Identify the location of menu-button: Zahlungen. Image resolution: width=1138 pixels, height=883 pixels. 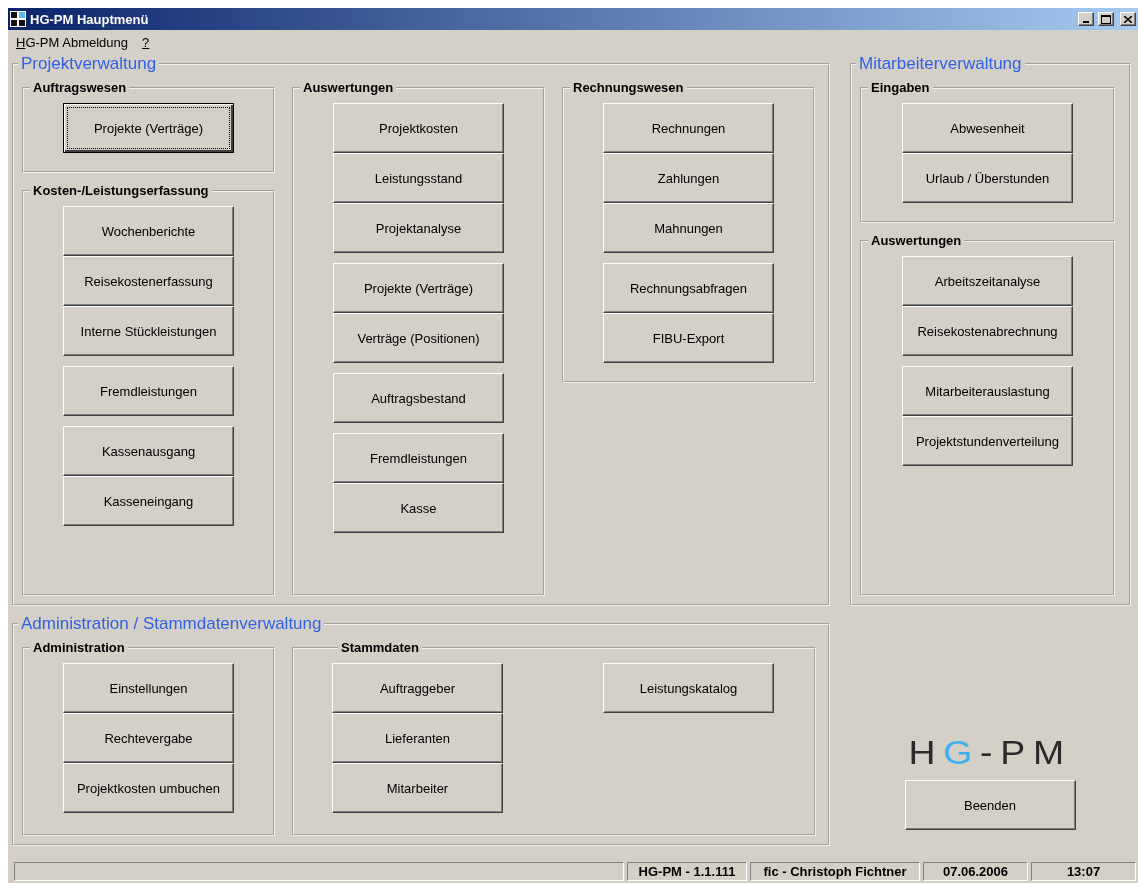
(688, 178).